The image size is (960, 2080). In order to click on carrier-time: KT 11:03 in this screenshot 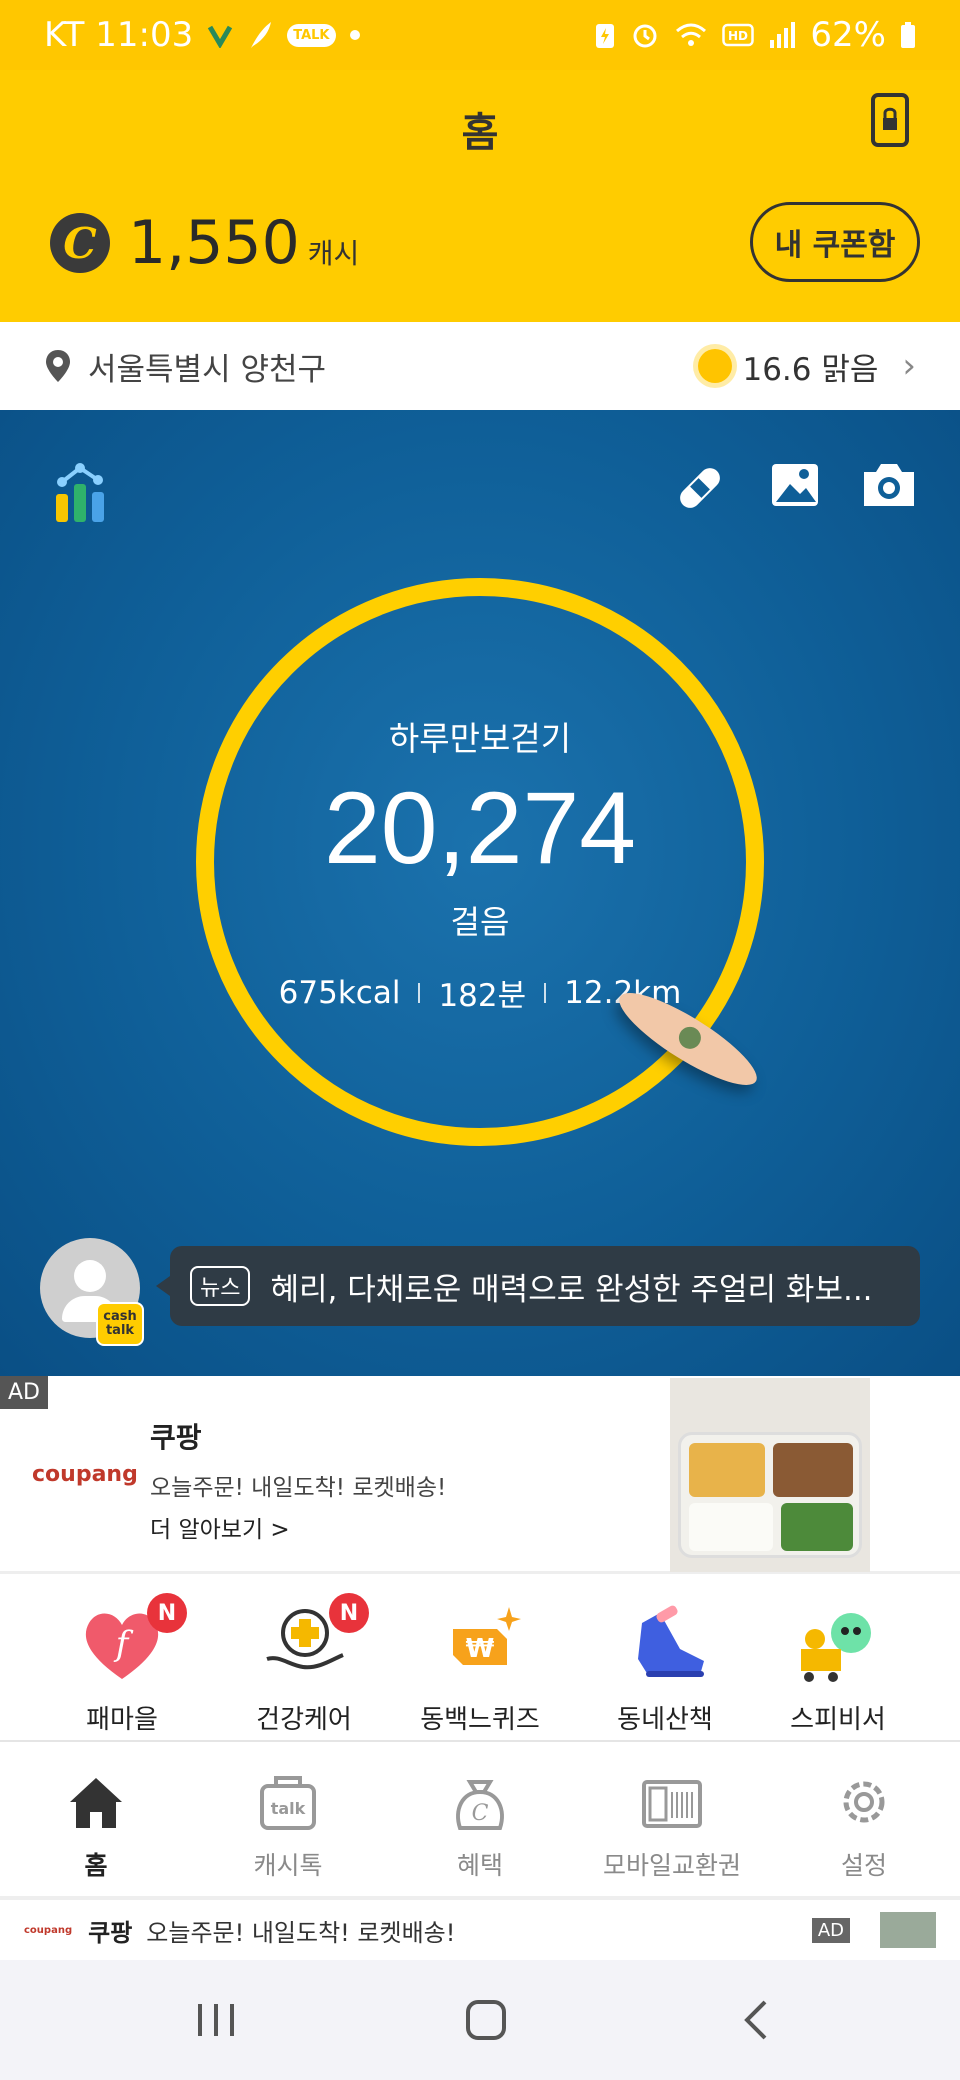, I will do `click(119, 35)`.